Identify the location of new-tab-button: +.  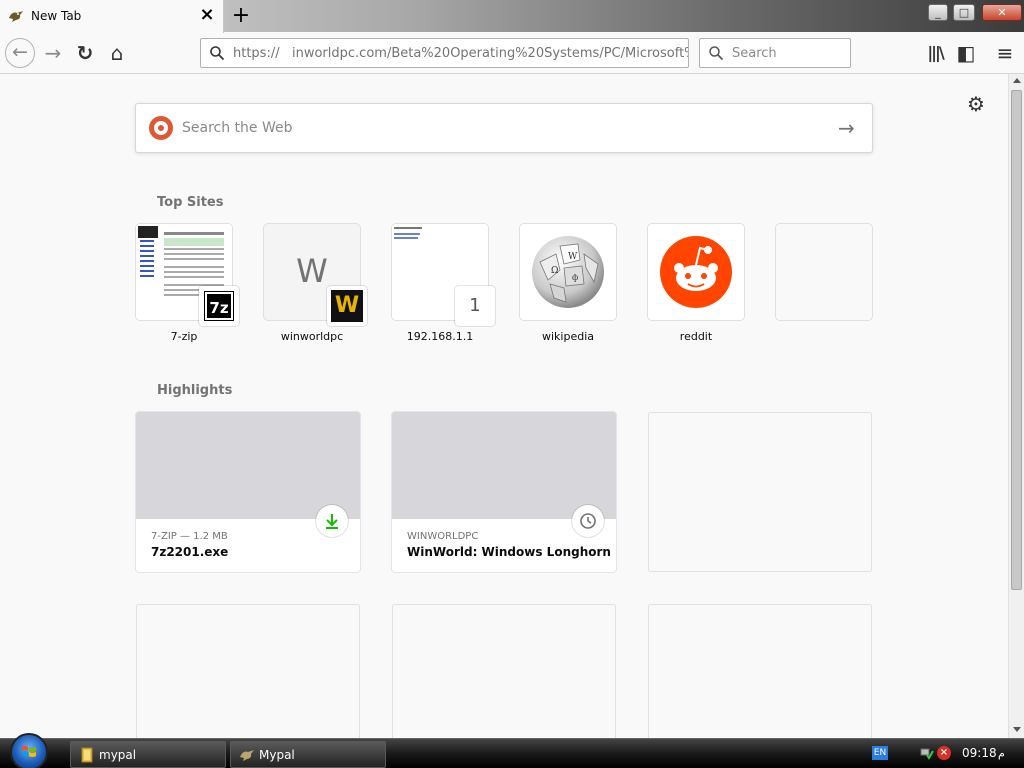
(241, 16).